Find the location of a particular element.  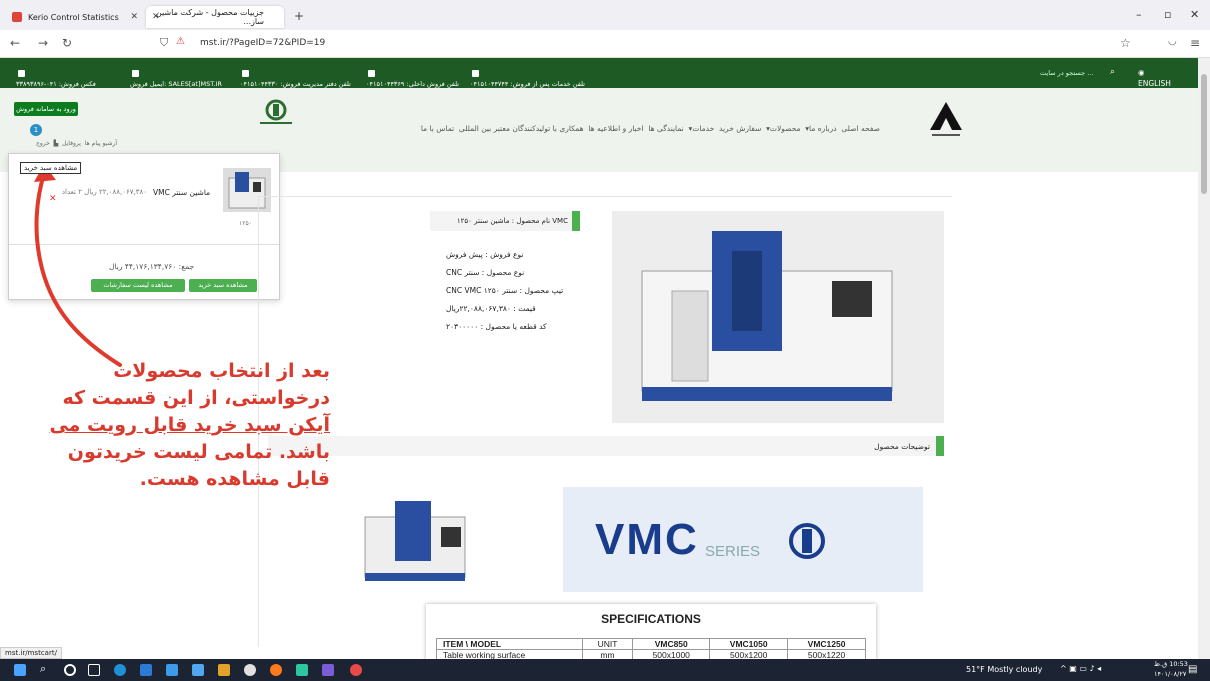

new-tab-button: + is located at coordinates (299, 16).